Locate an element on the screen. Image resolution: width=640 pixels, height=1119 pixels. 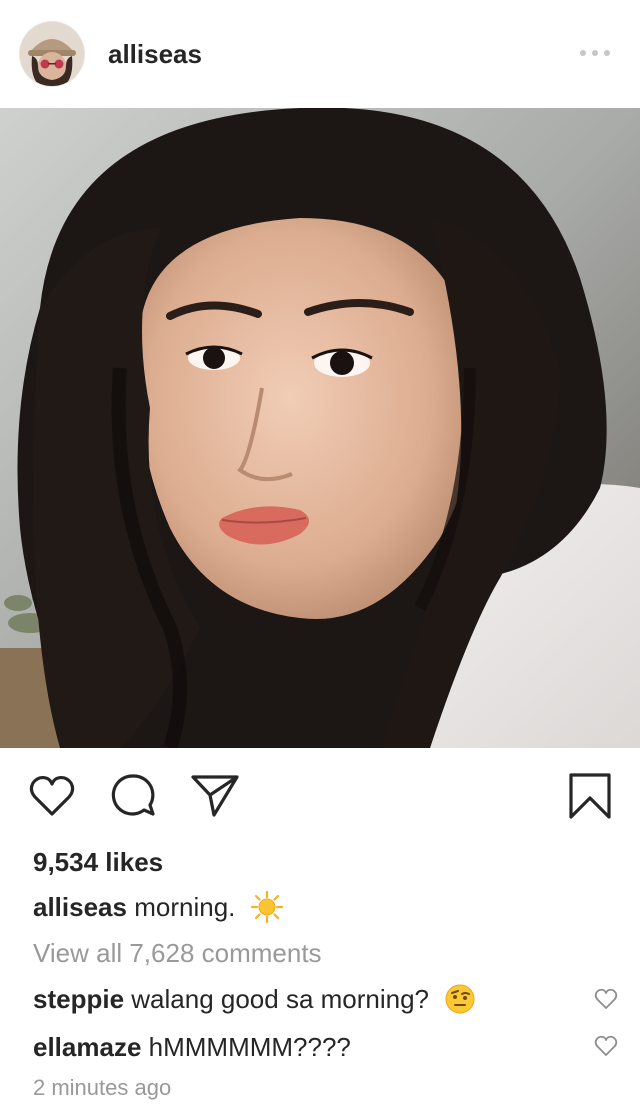
comment-row: steppie walang good sa morning? is located at coordinates (313, 999).